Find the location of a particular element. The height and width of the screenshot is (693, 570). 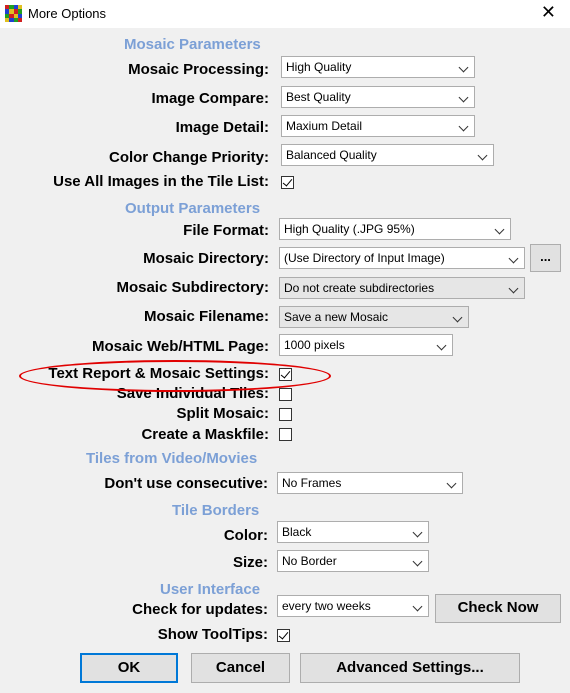

section-output-parameters: Output Parameters is located at coordinates (193, 208).